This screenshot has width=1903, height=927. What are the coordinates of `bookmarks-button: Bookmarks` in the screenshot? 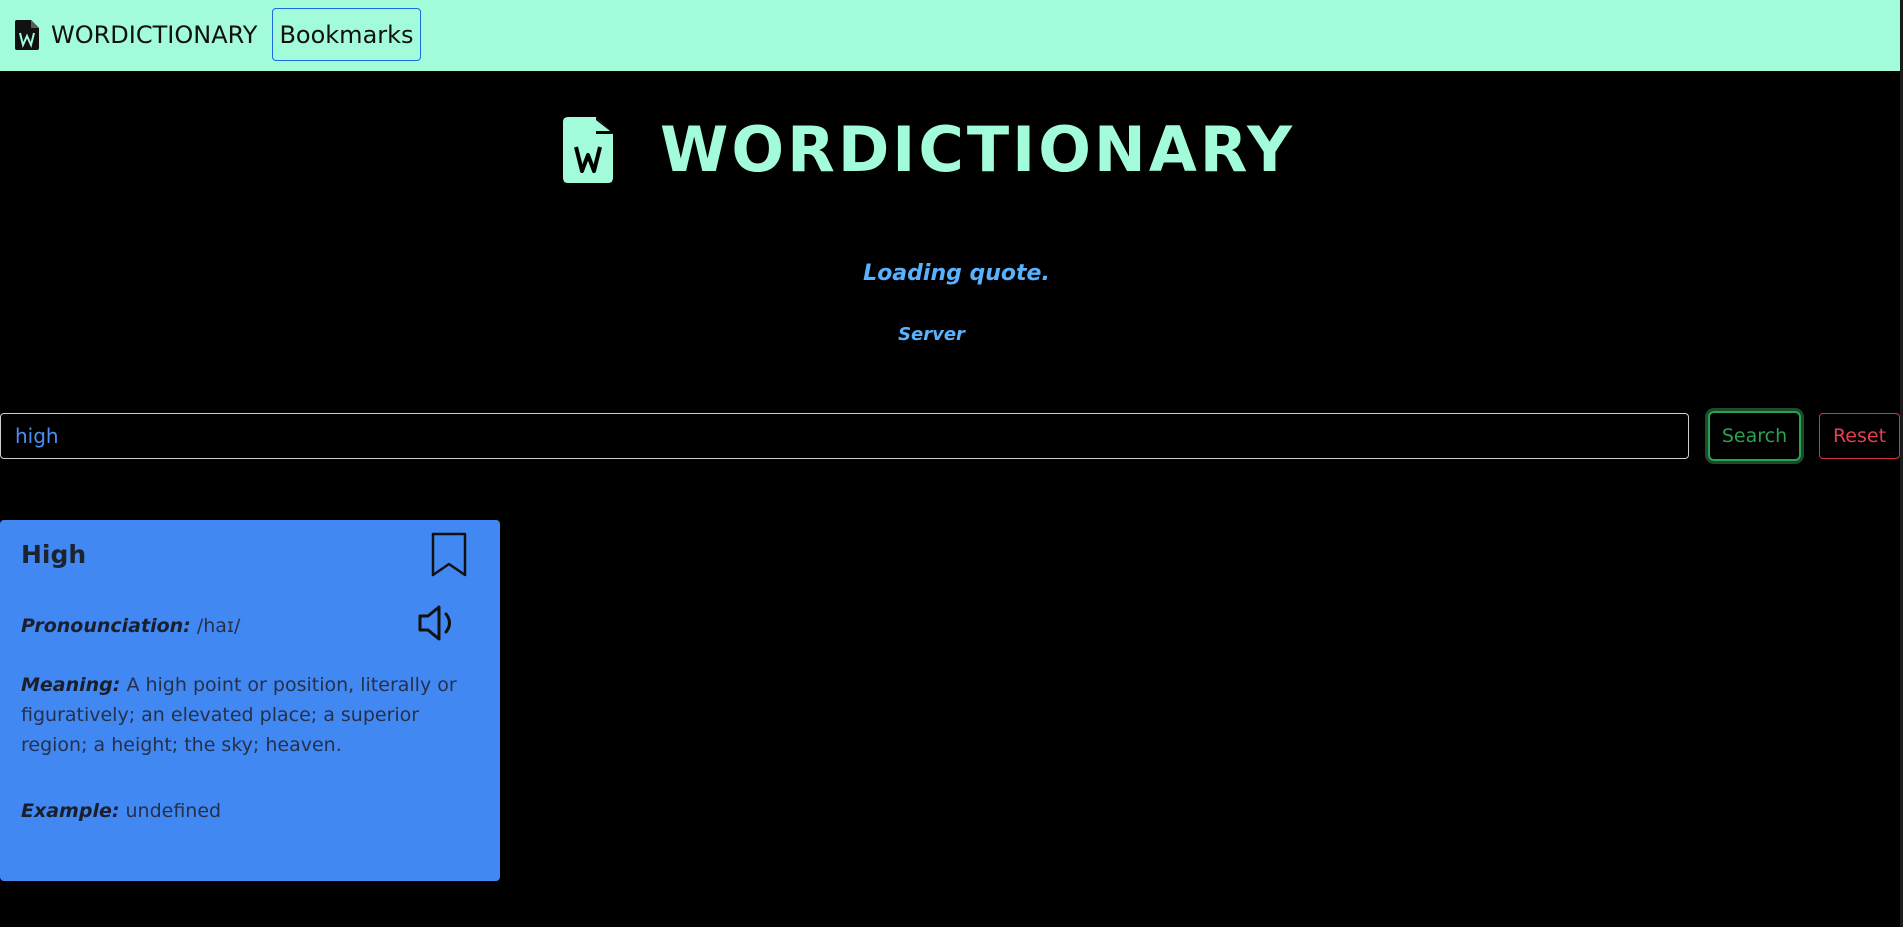 It's located at (346, 34).